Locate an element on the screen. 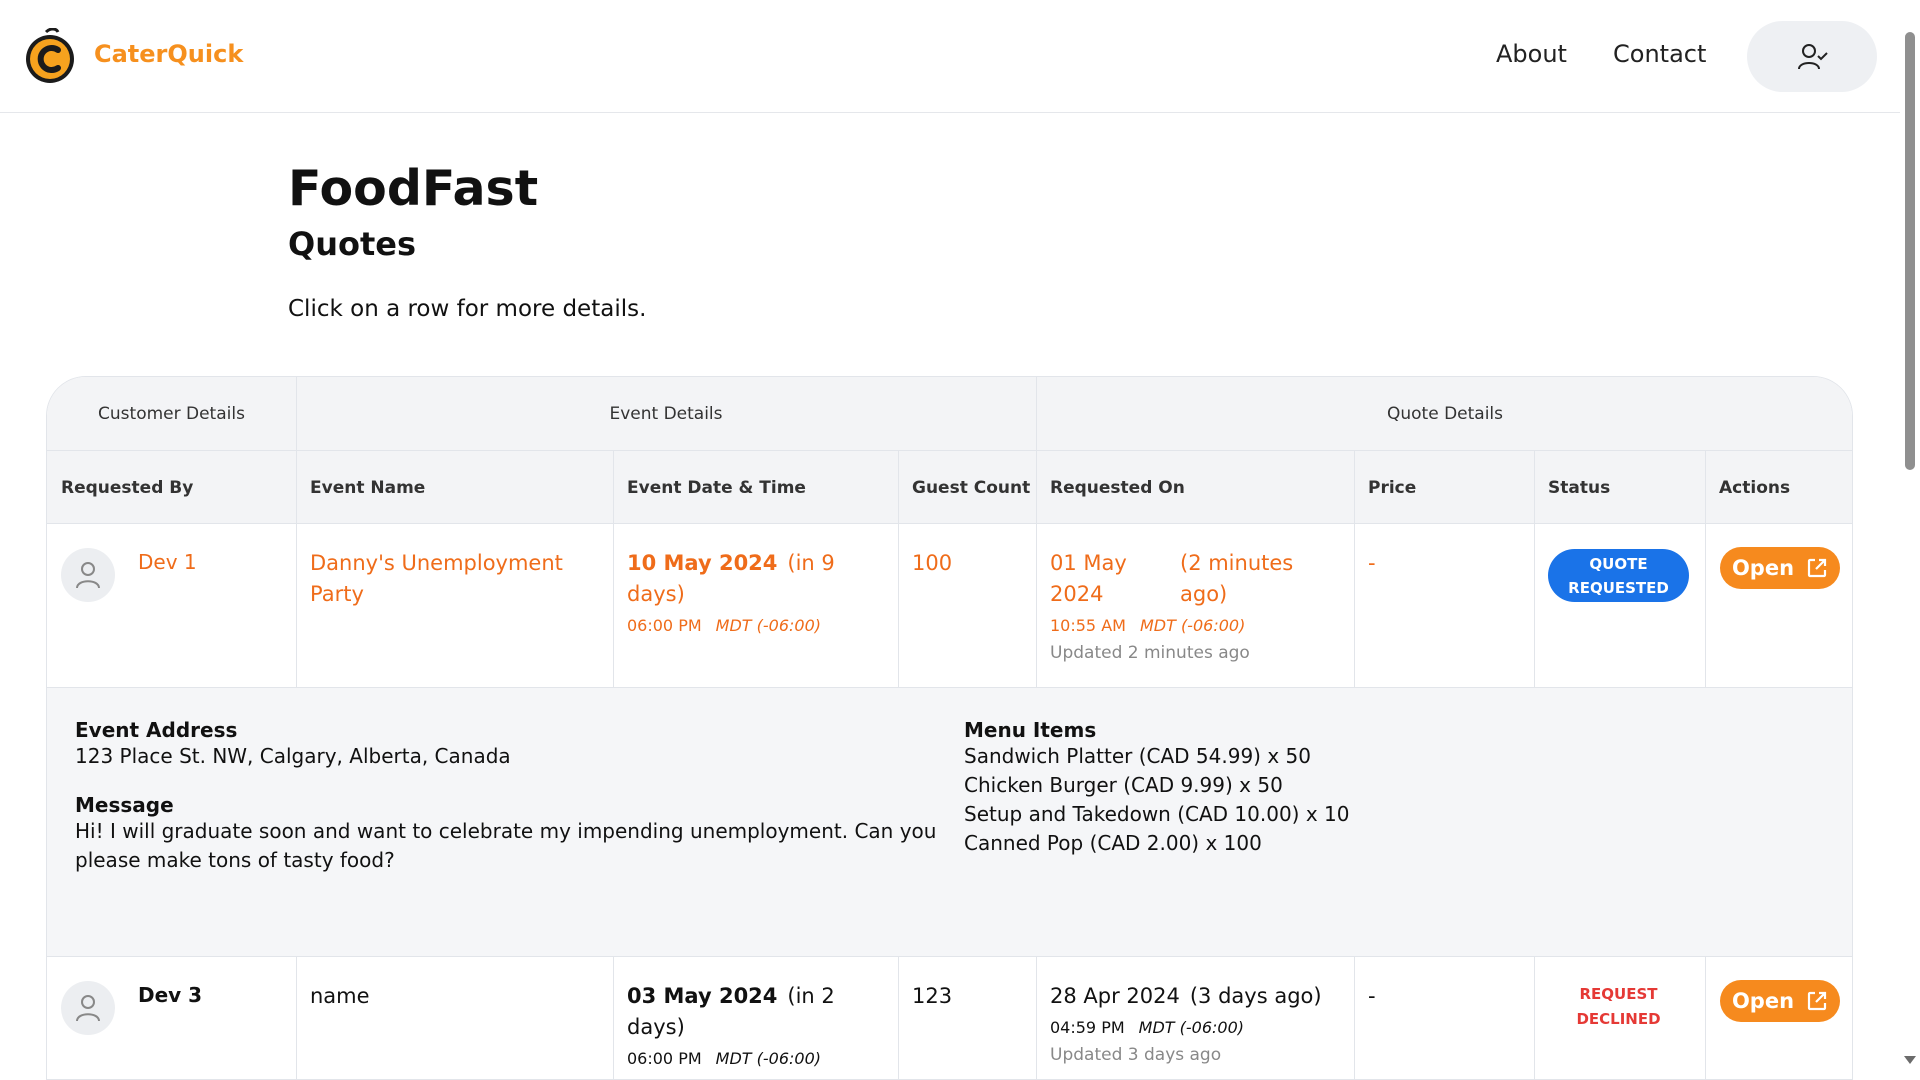 The width and height of the screenshot is (1920, 1080). guest-count: 123 is located at coordinates (932, 996).